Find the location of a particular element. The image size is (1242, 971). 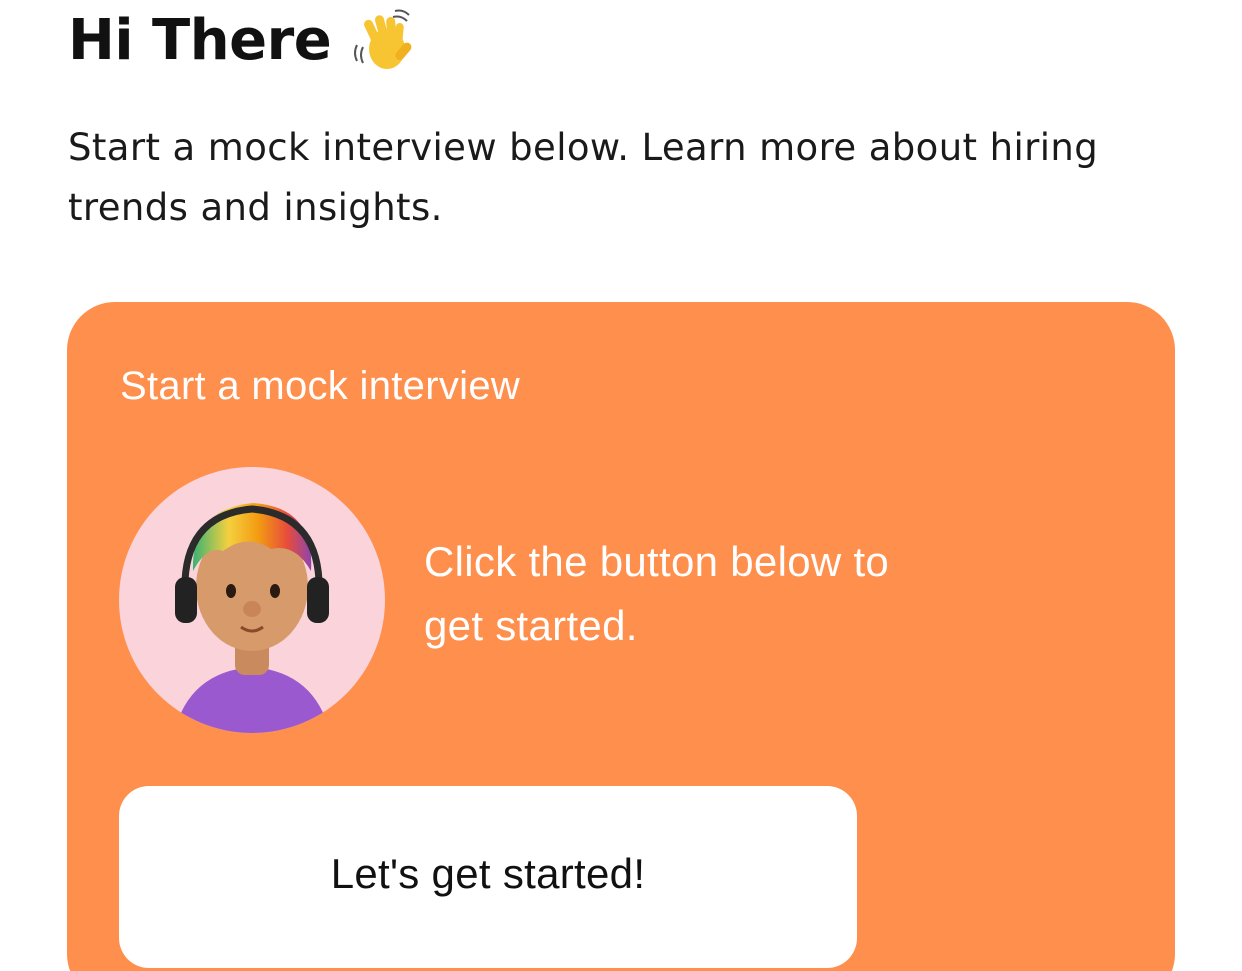

avatar is located at coordinates (252, 600).